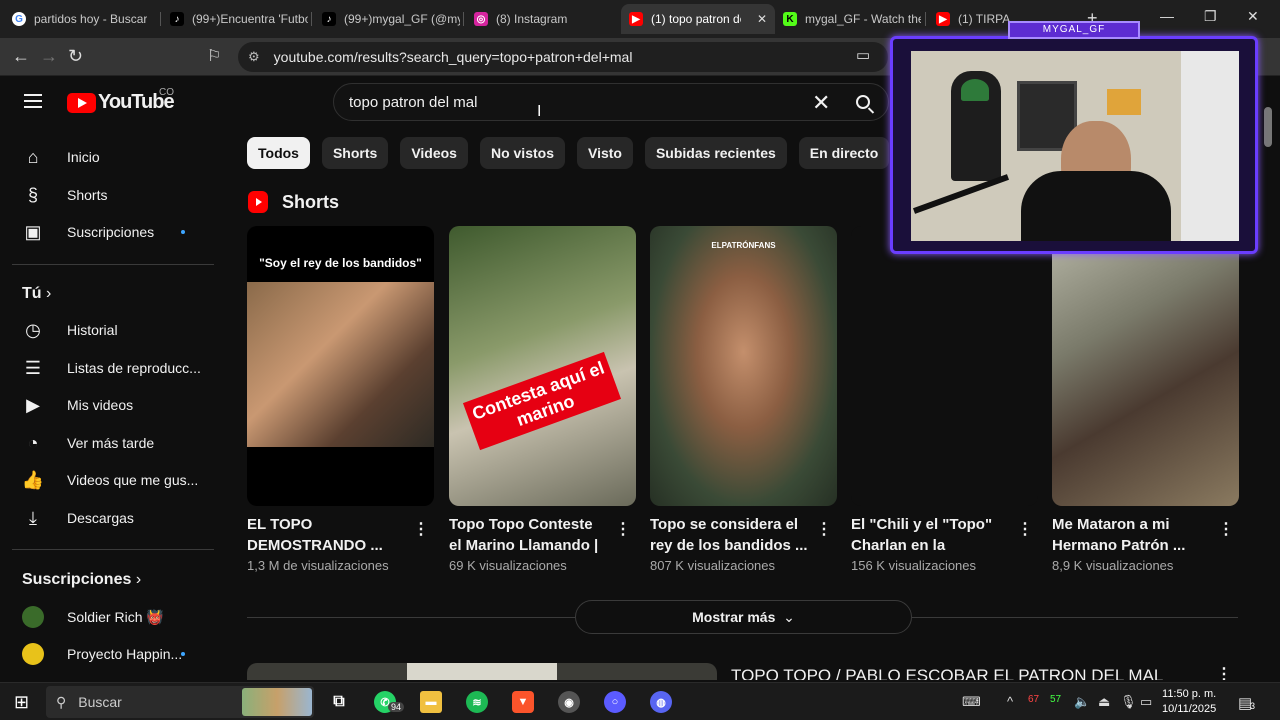  What do you see at coordinates (523, 702) in the screenshot?
I see `brave-icon: ▼` at bounding box center [523, 702].